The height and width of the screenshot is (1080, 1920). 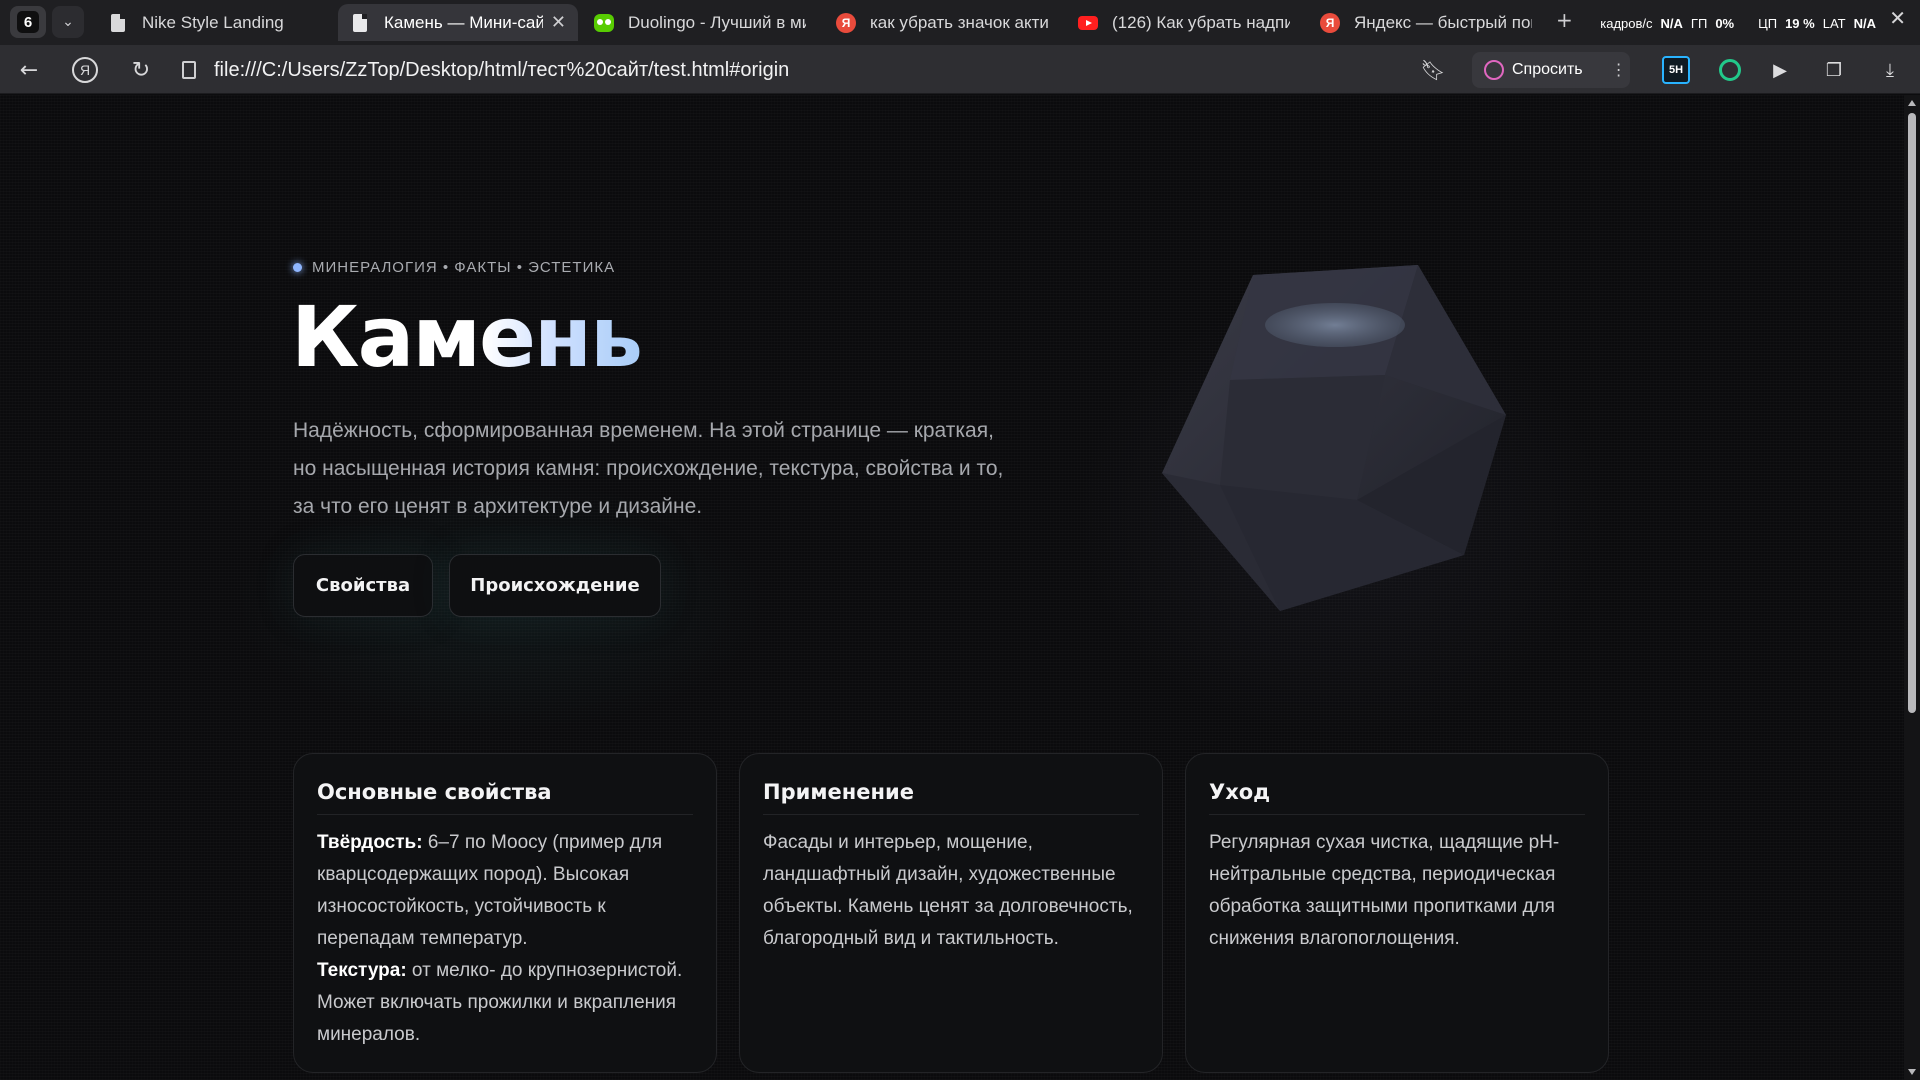 What do you see at coordinates (362, 970) in the screenshot?
I see `texture-label: Текстура:` at bounding box center [362, 970].